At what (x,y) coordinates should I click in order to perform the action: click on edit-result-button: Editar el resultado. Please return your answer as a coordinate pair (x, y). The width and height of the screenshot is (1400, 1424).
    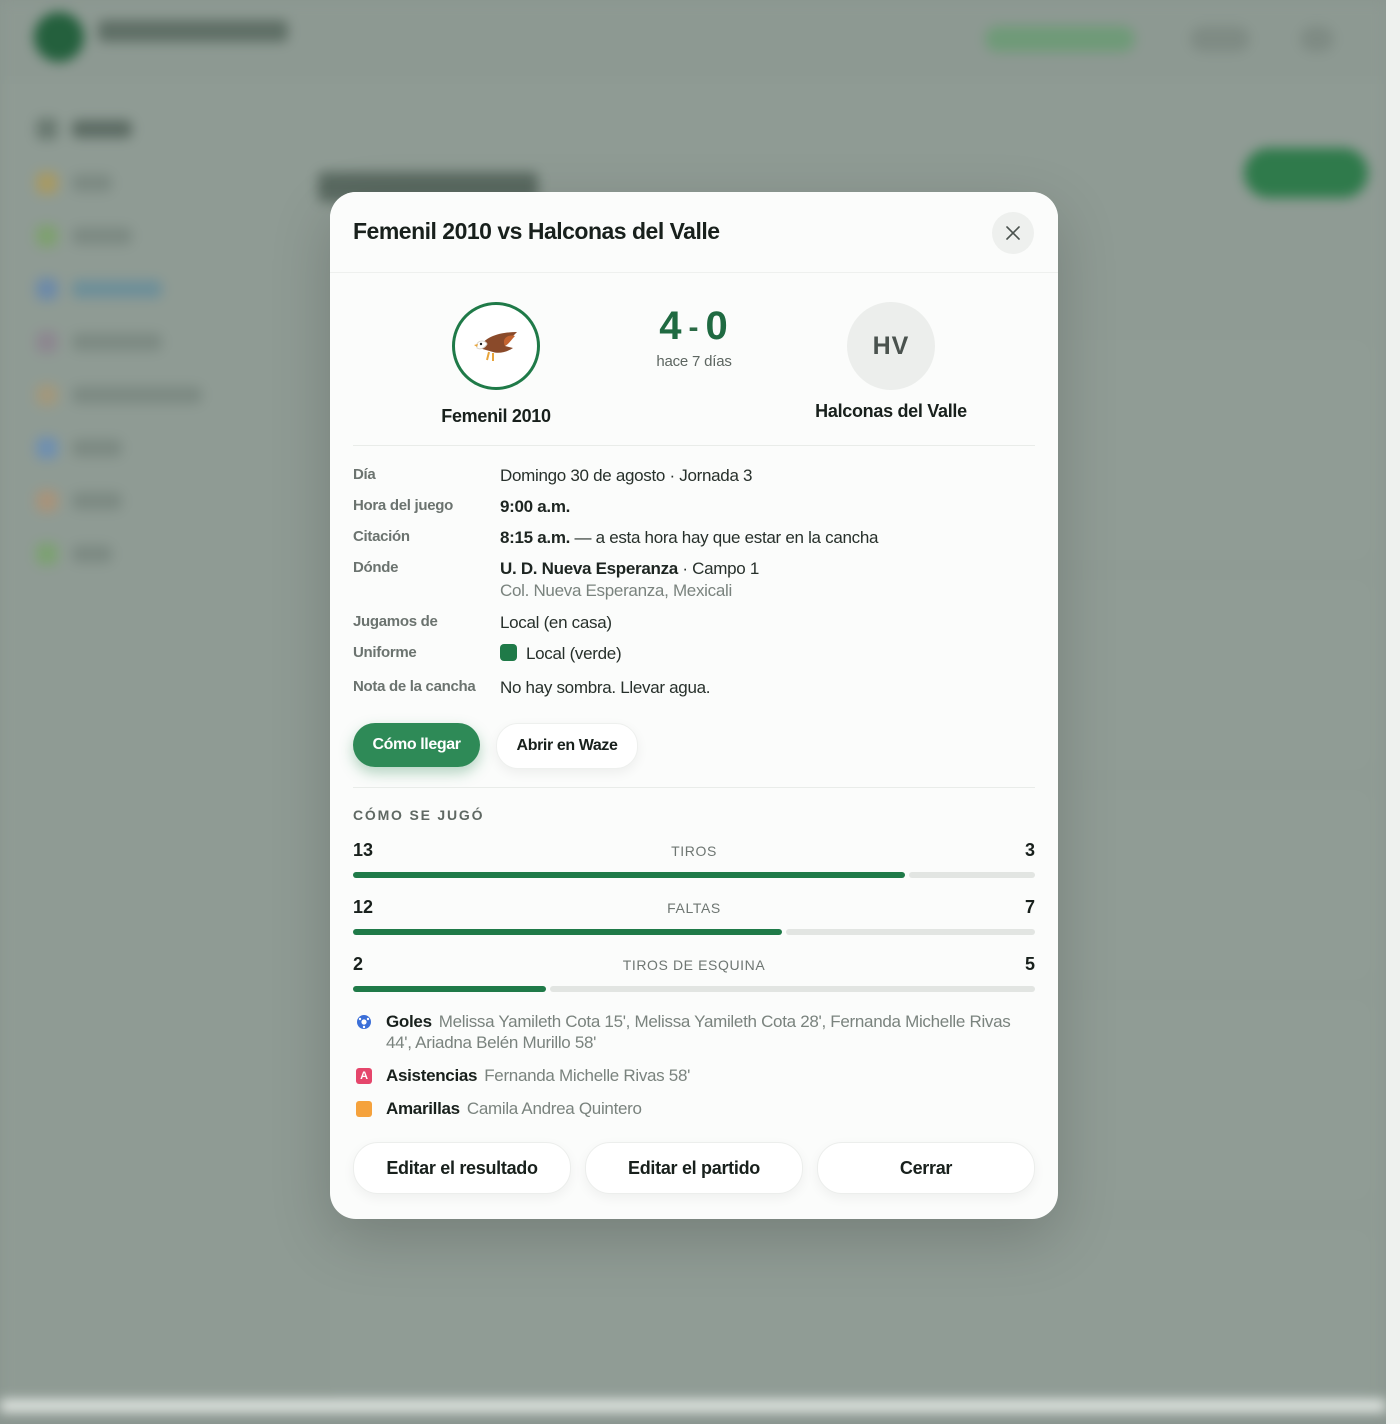
    Looking at the image, I should click on (462, 1168).